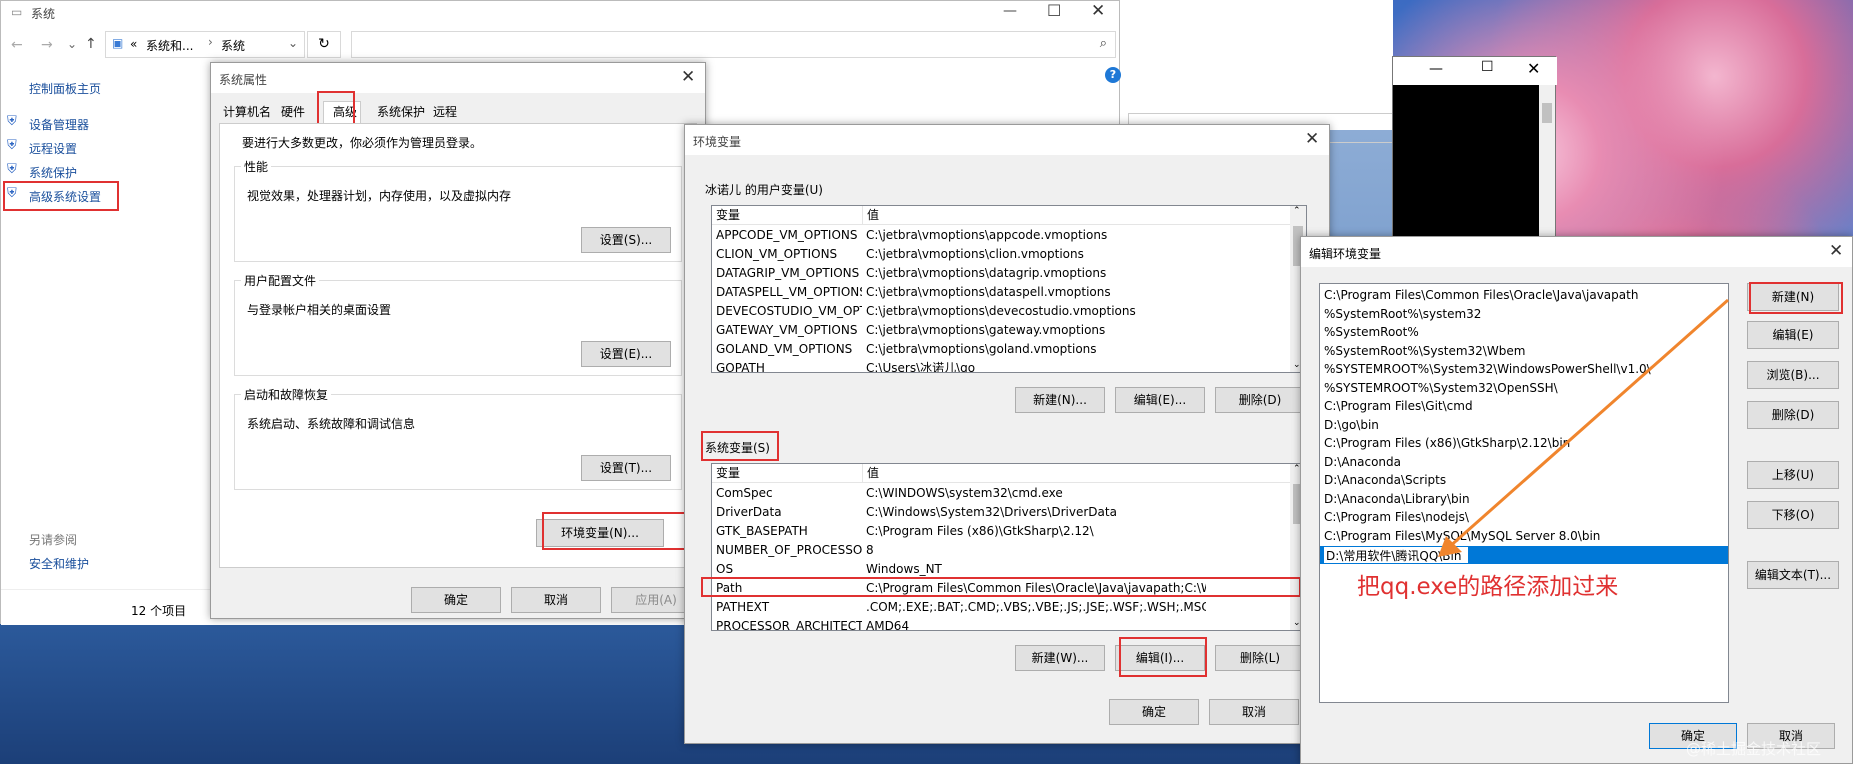  I want to click on annotation-arrow, so click(1583, 427).